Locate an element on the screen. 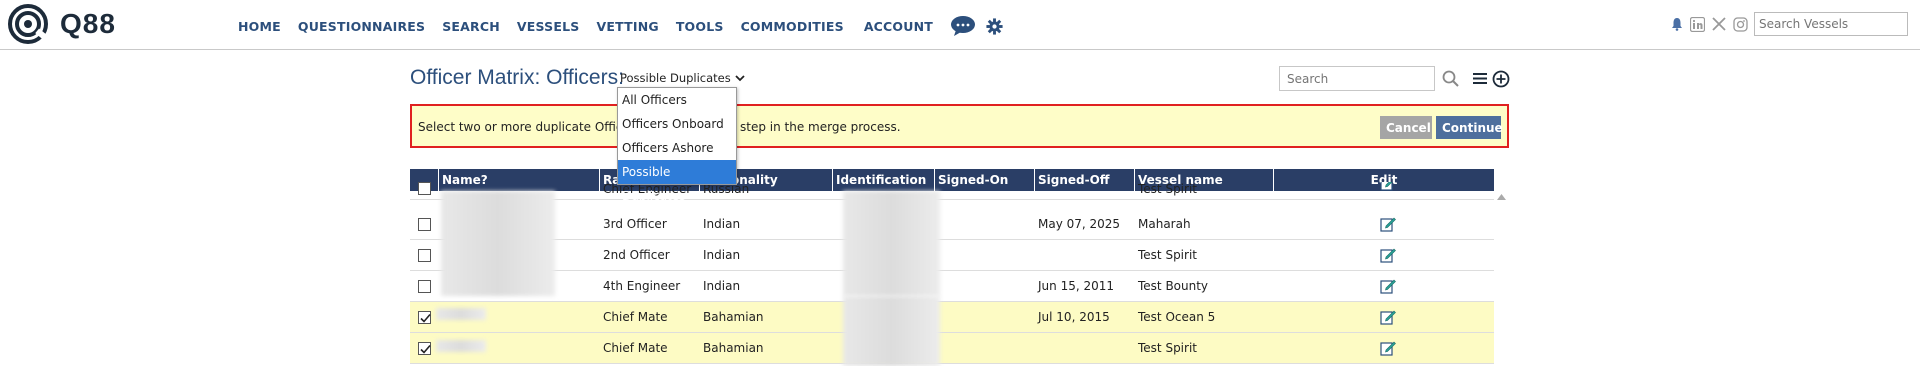 This screenshot has height=366, width=1920. cancel-button: Cancel is located at coordinates (1406, 127).